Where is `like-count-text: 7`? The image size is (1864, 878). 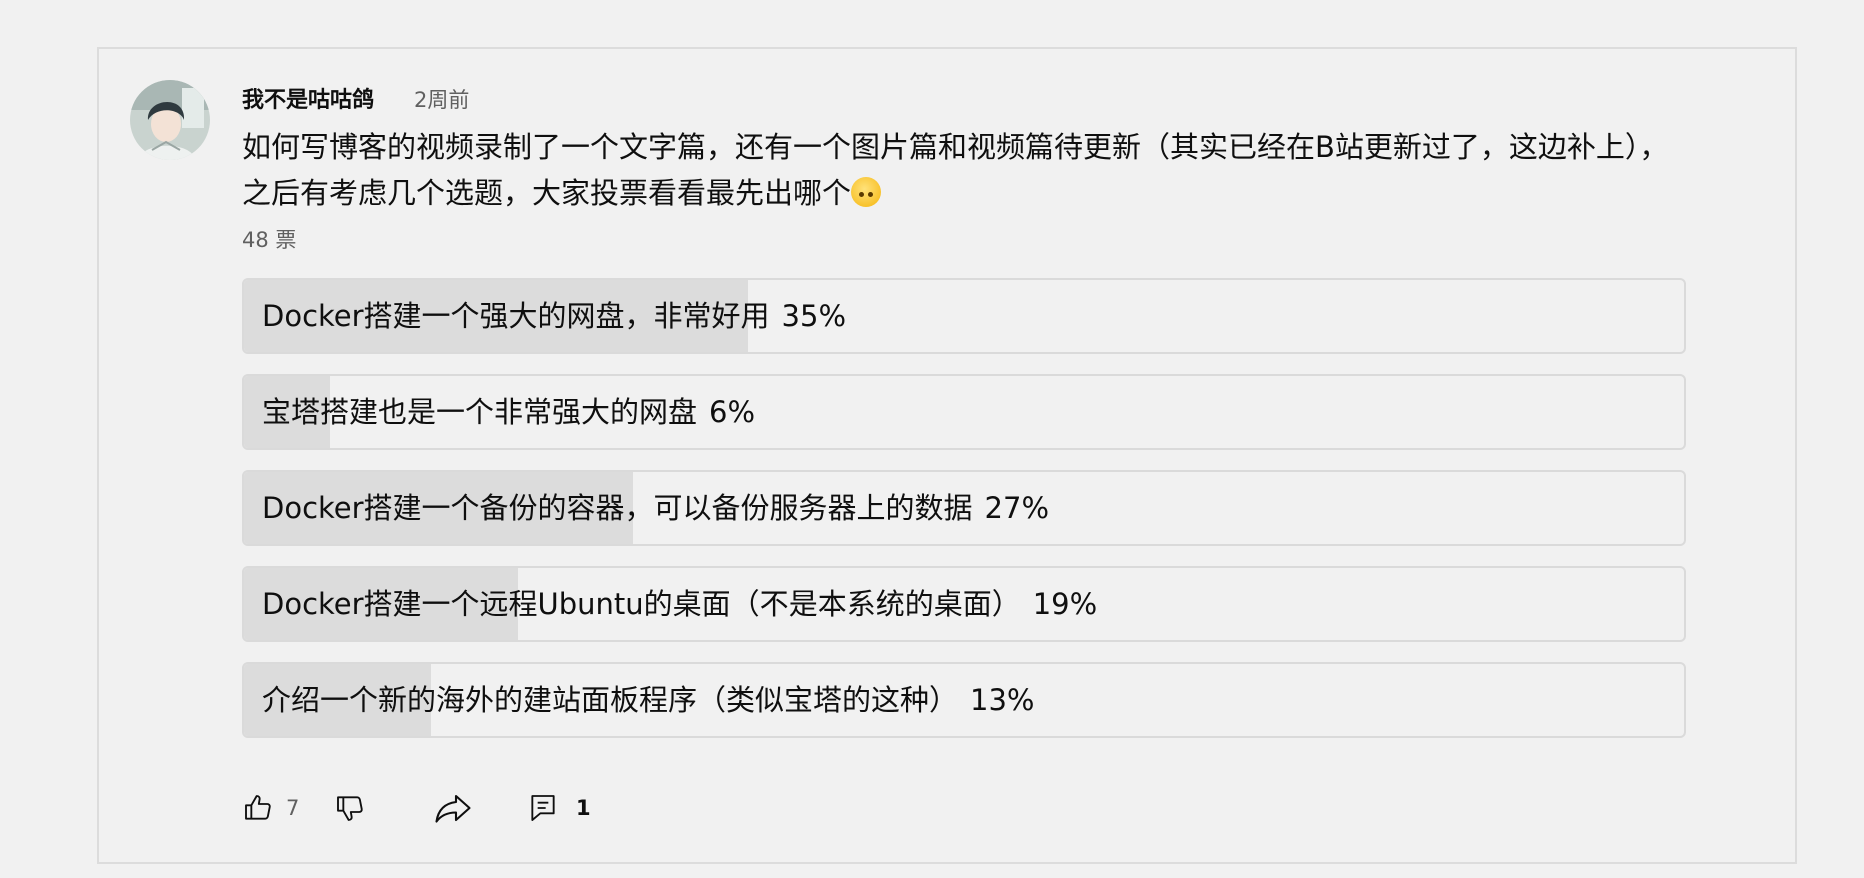 like-count-text: 7 is located at coordinates (293, 808).